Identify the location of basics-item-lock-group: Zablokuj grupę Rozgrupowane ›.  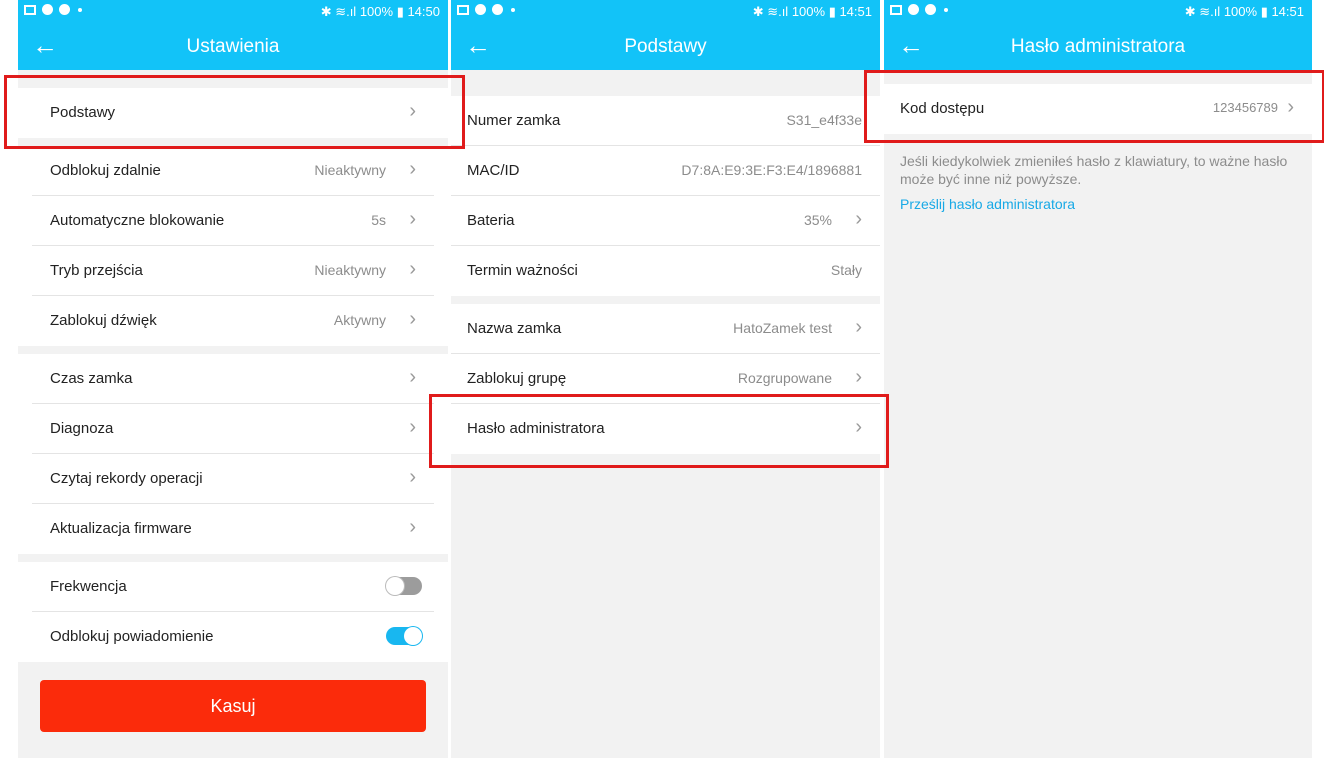
(665, 379).